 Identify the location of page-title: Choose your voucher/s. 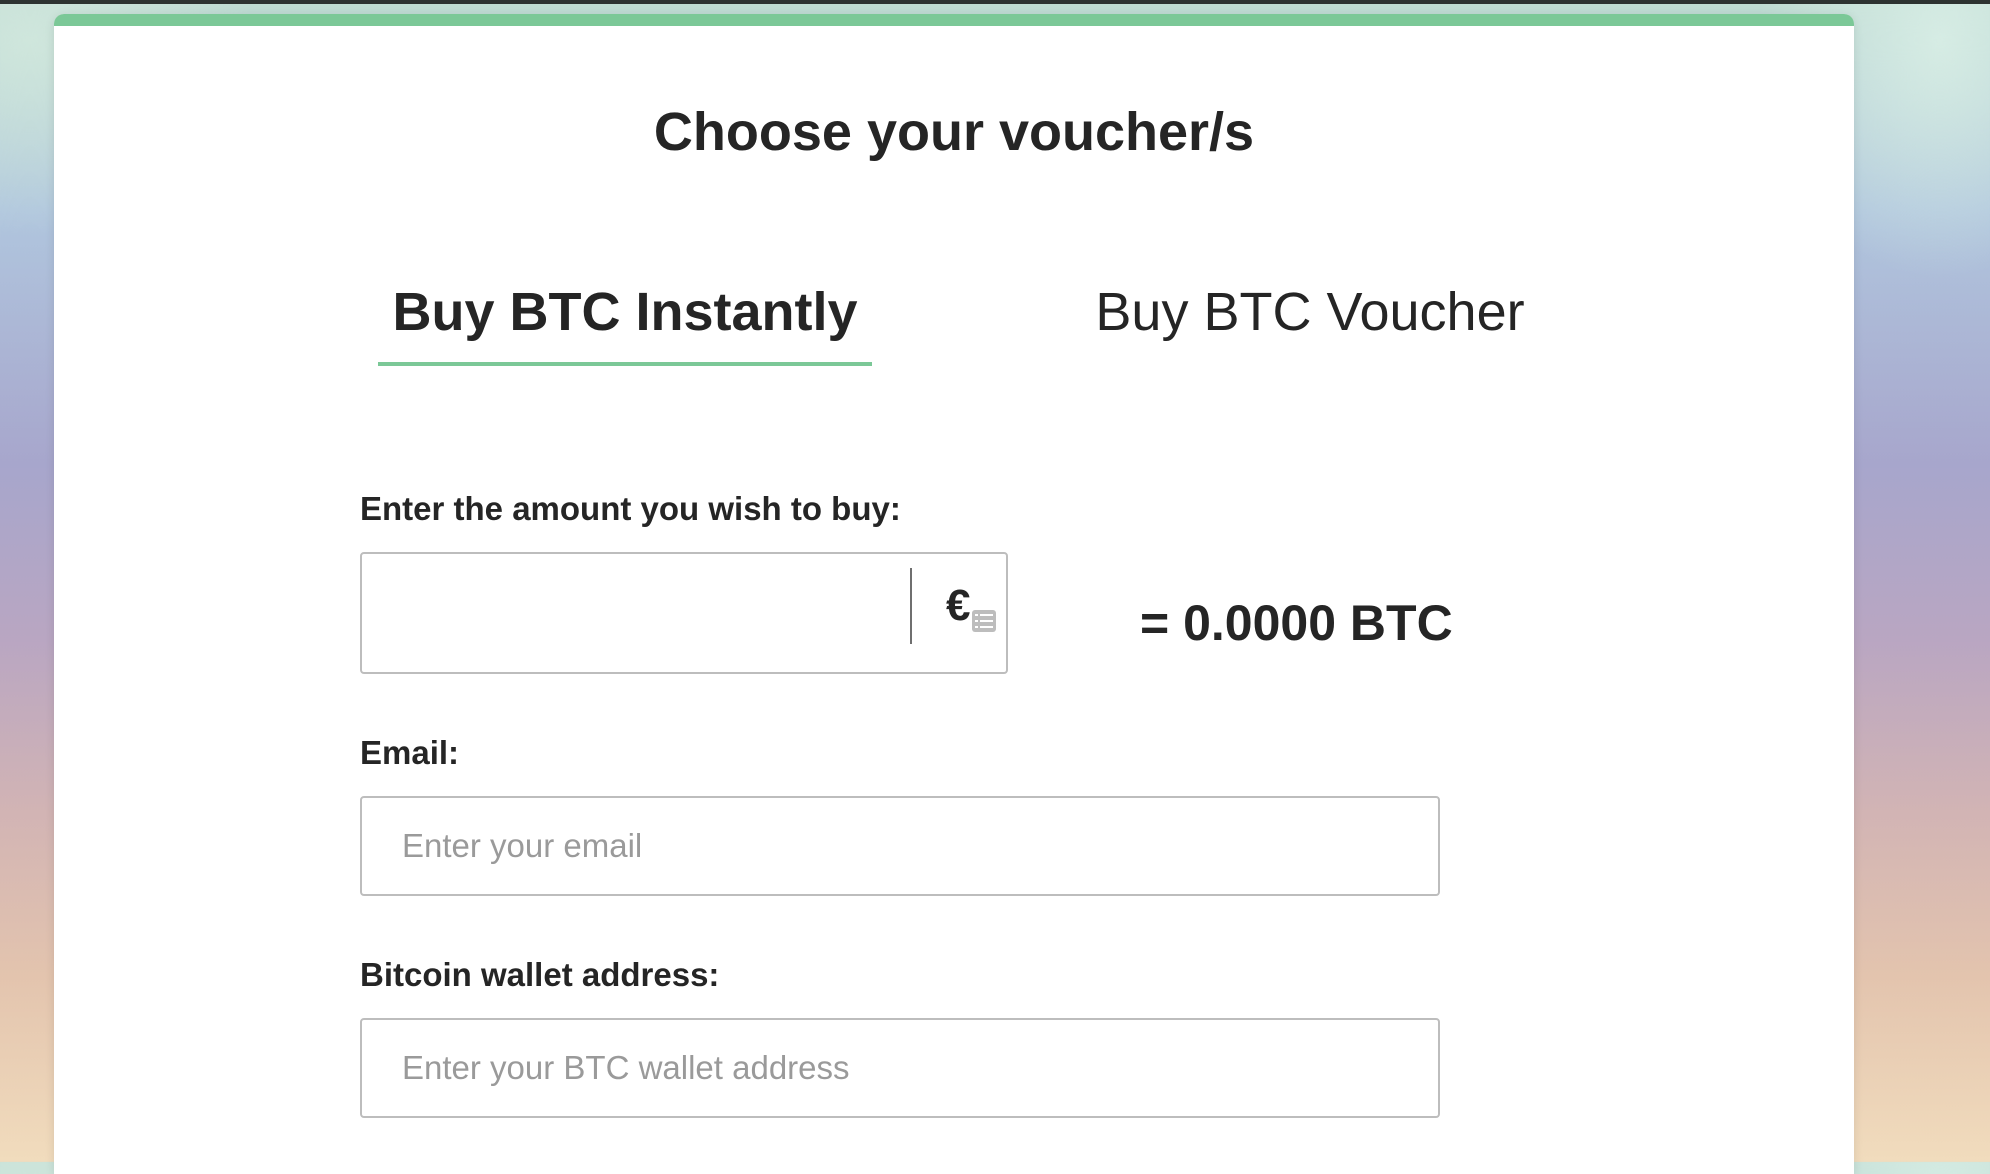
(954, 132).